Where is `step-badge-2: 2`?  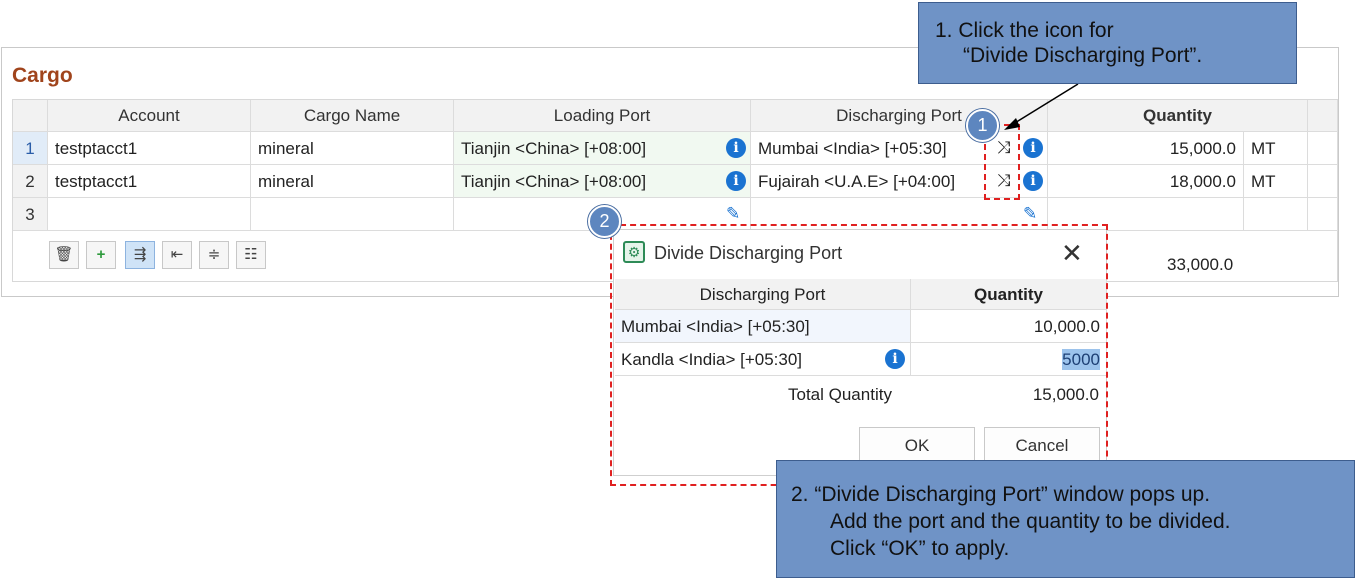 step-badge-2: 2 is located at coordinates (604, 221).